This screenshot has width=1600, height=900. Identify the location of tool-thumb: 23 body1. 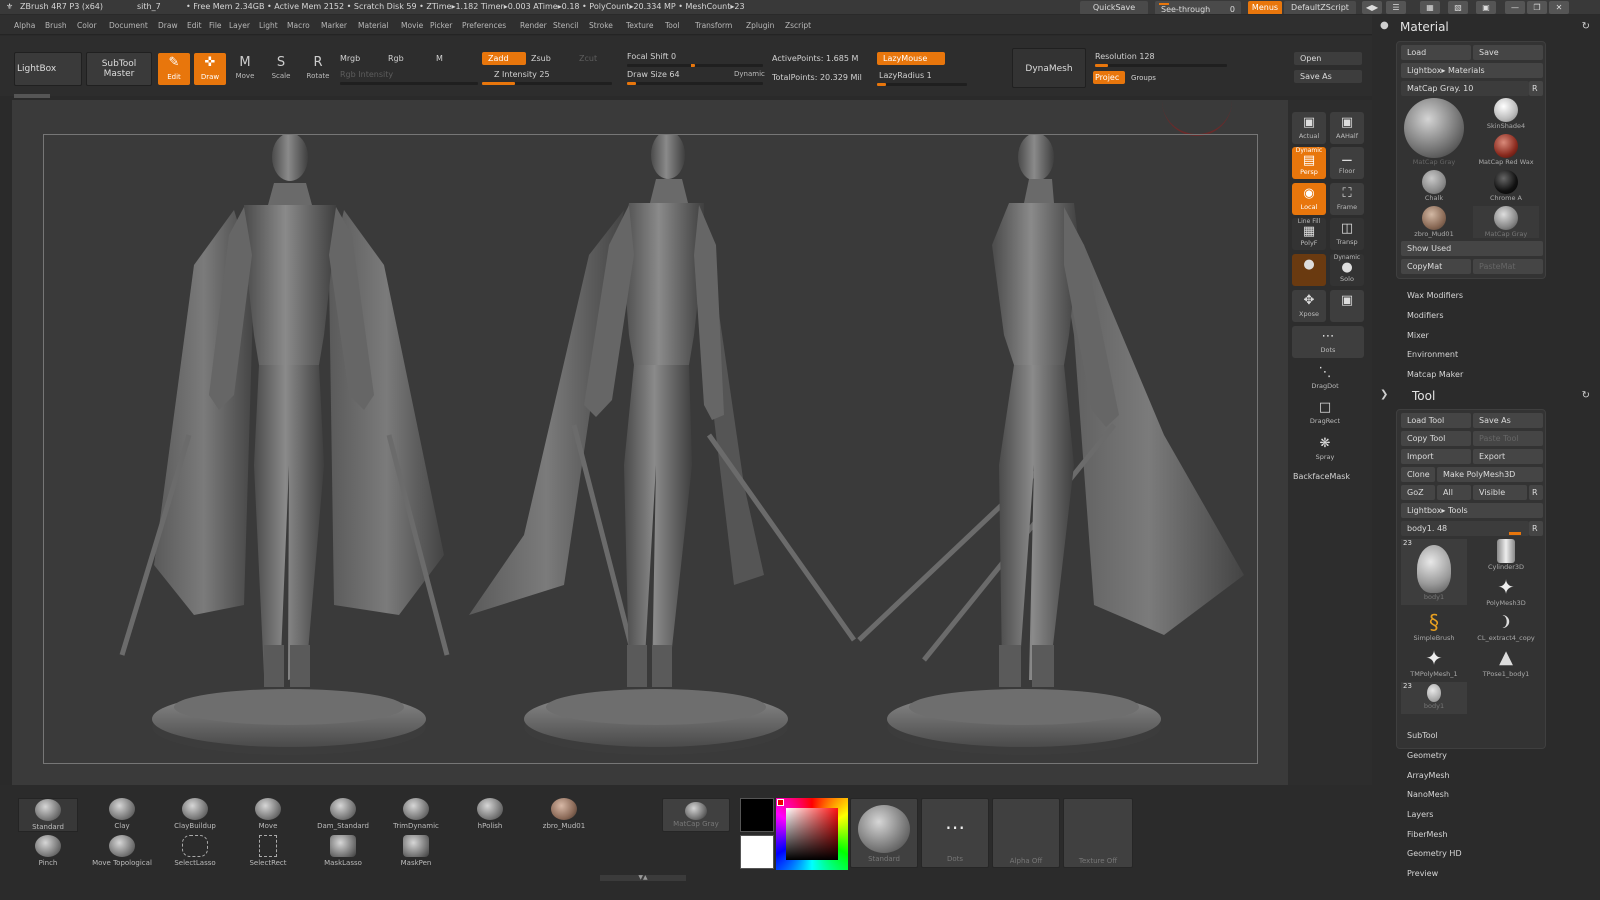
(1434, 698).